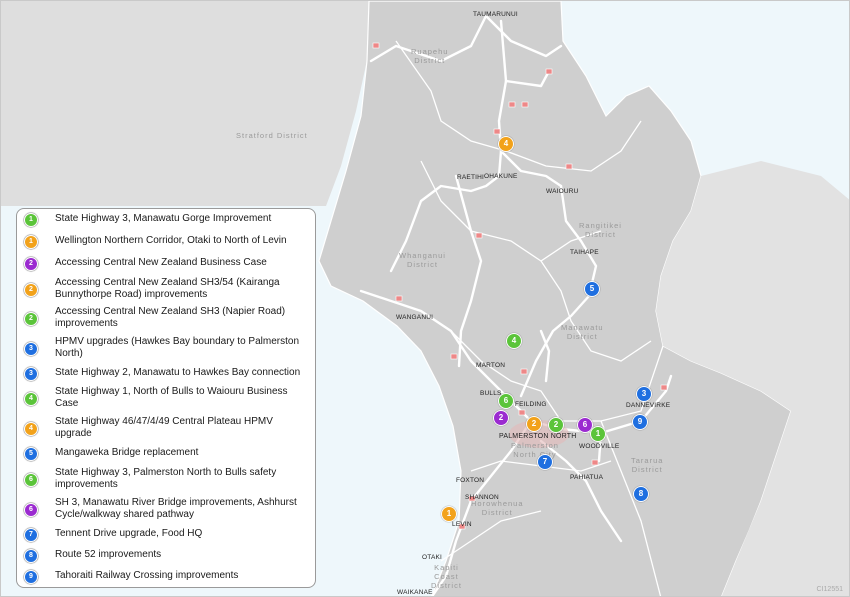 Image resolution: width=850 pixels, height=597 pixels. What do you see at coordinates (501, 418) in the screenshot?
I see `marker-purple-2: 2` at bounding box center [501, 418].